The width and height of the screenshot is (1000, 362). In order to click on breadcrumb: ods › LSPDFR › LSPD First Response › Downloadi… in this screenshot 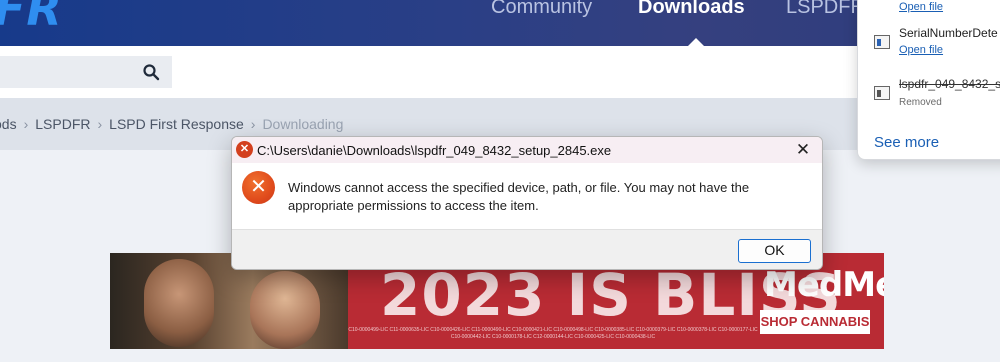, I will do `click(171, 124)`.